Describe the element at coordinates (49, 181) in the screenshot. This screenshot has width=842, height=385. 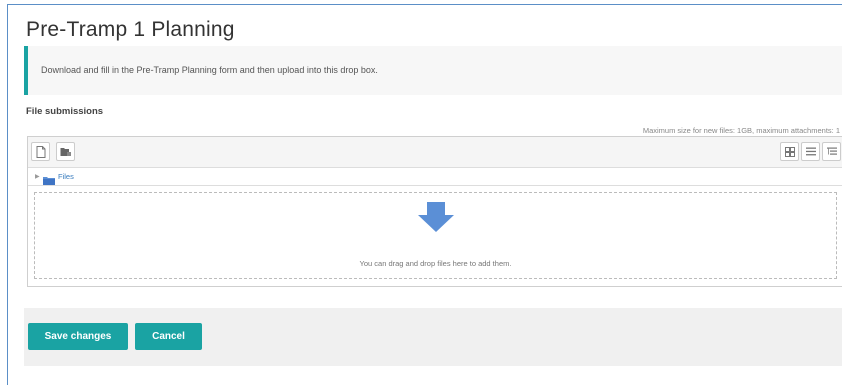
I see `folder-icon` at that location.